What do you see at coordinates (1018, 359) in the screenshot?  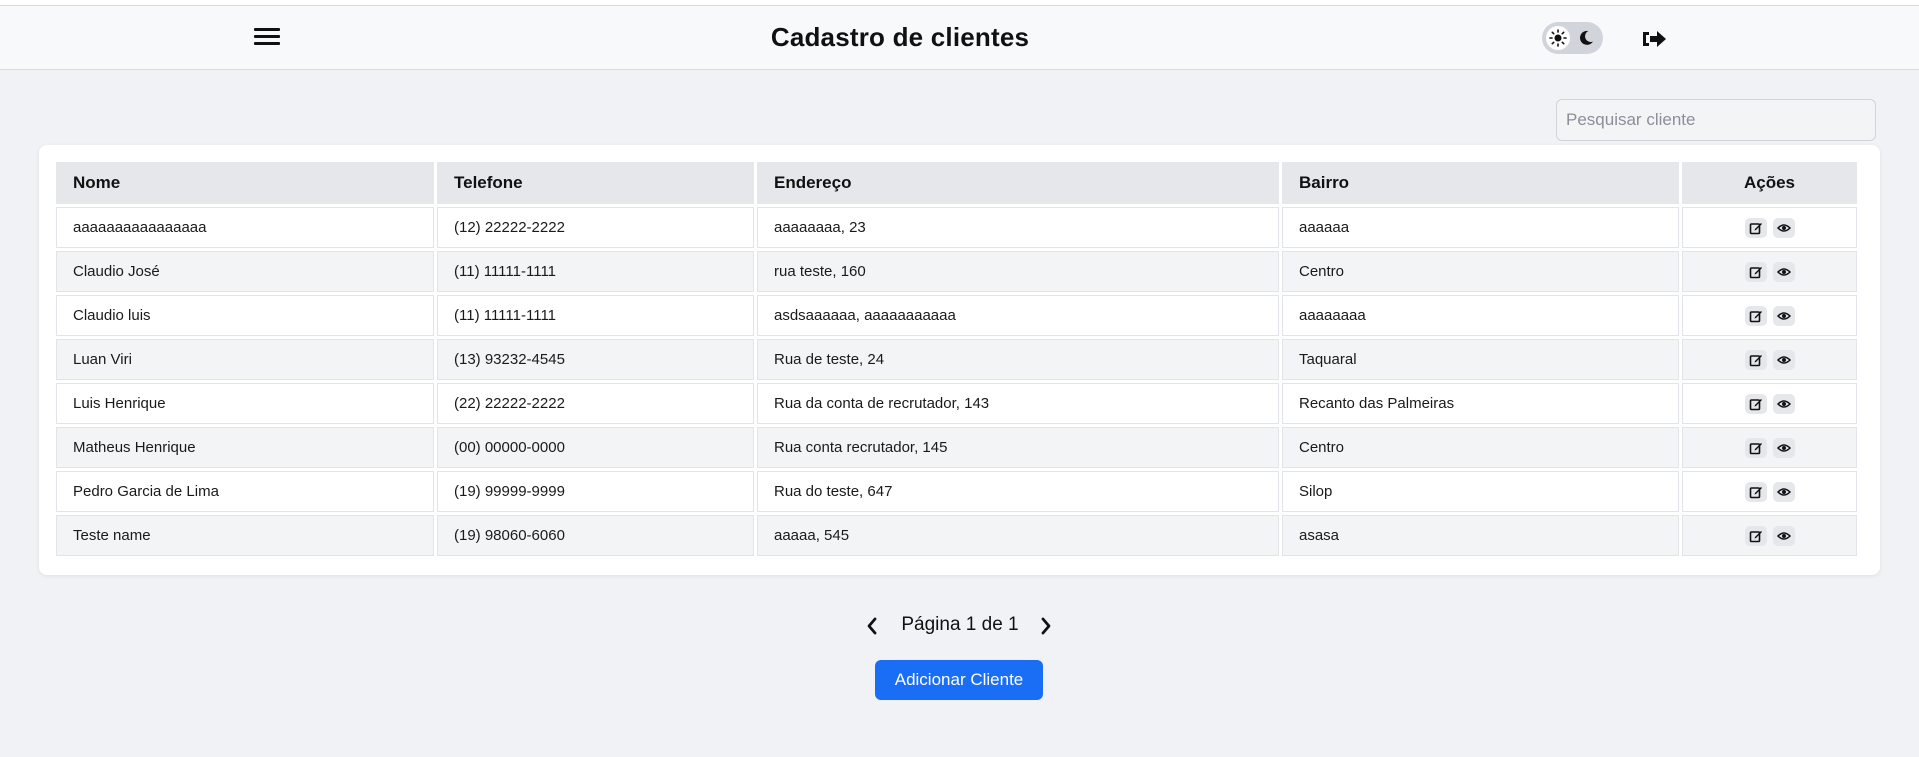 I see `cell-endereco: Rua de teste, 24` at bounding box center [1018, 359].